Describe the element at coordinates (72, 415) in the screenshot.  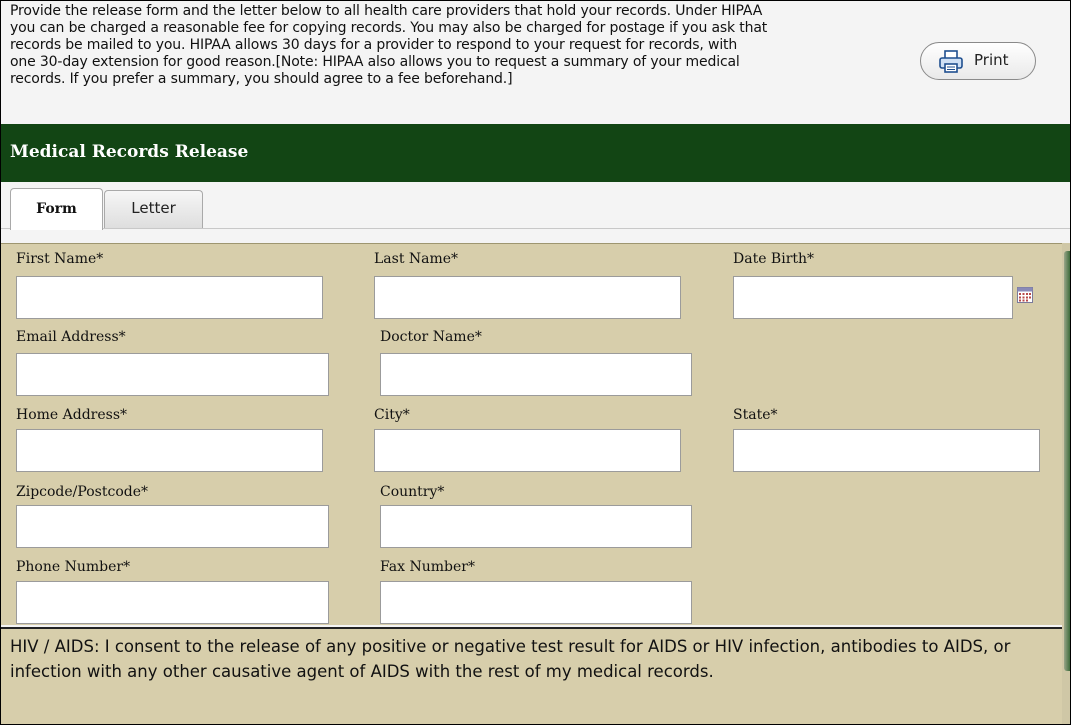
I see `home-address-label: Home Address*` at that location.